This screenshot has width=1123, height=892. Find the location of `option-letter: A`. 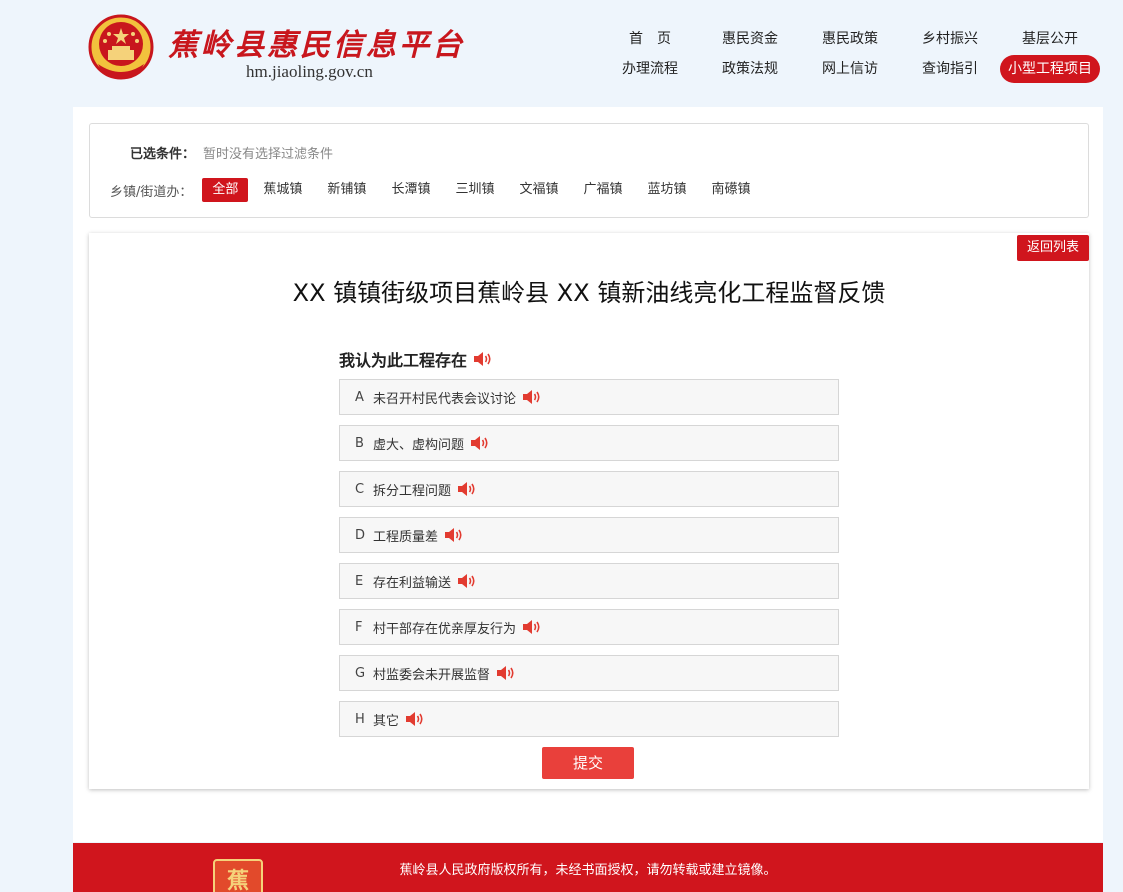

option-letter: A is located at coordinates (359, 397).